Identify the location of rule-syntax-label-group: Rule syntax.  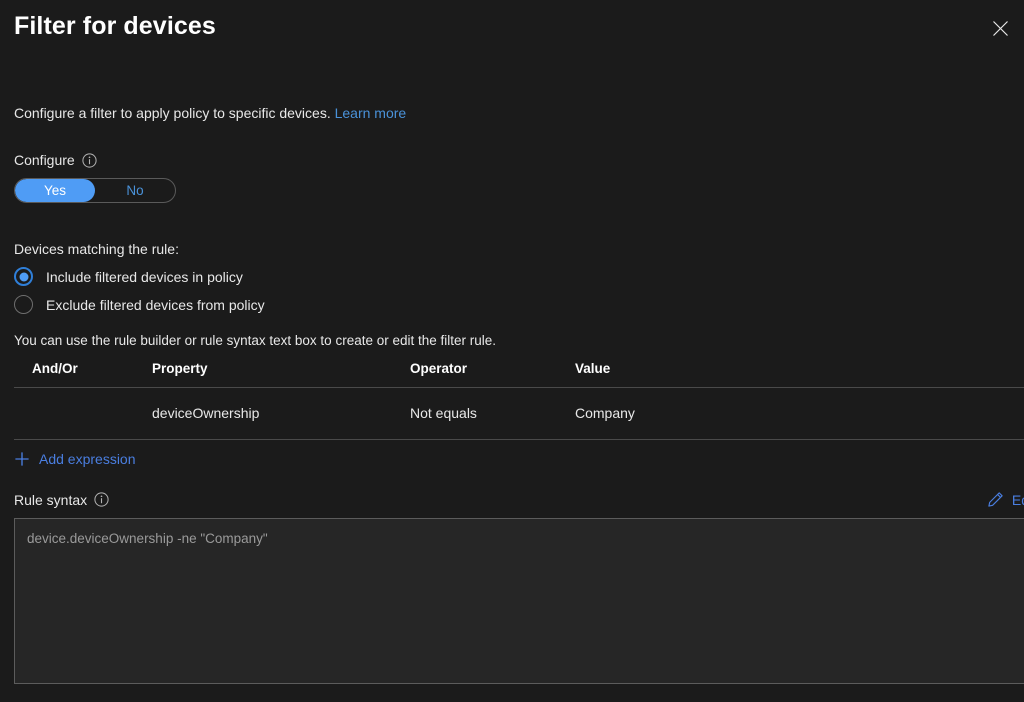
(61, 500).